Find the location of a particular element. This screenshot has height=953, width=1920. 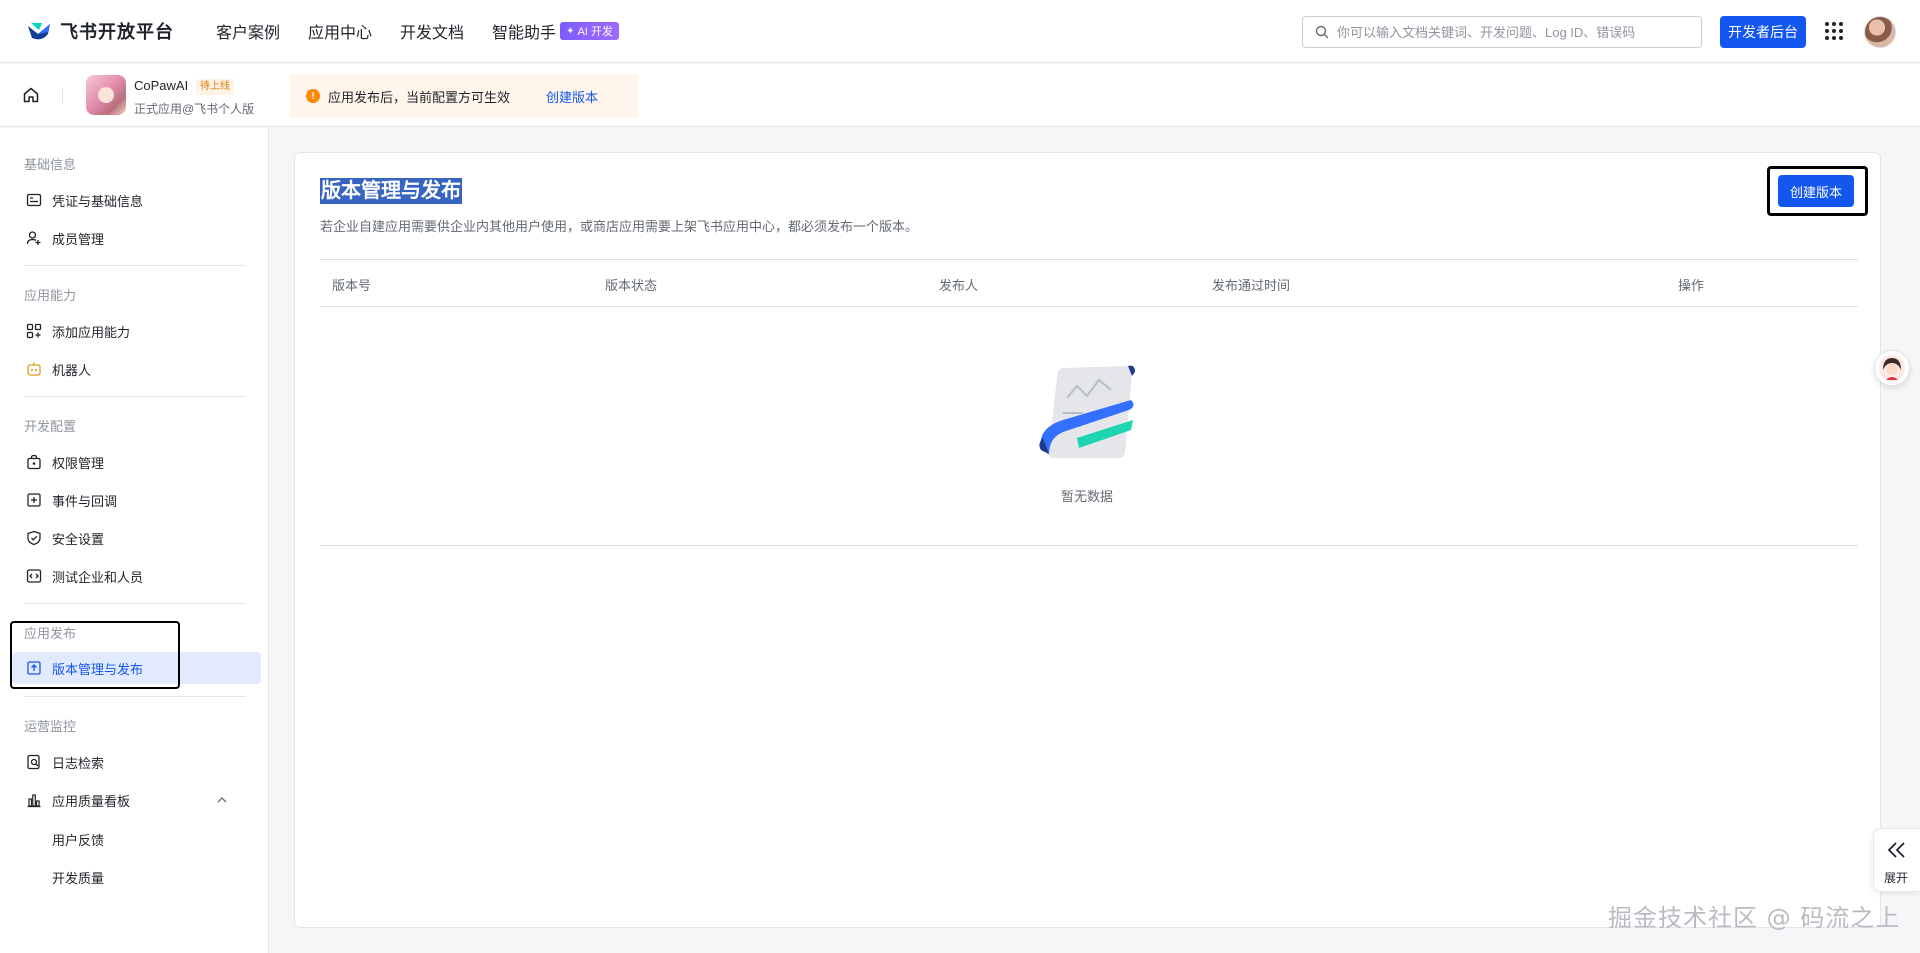

home-icon is located at coordinates (31, 95).